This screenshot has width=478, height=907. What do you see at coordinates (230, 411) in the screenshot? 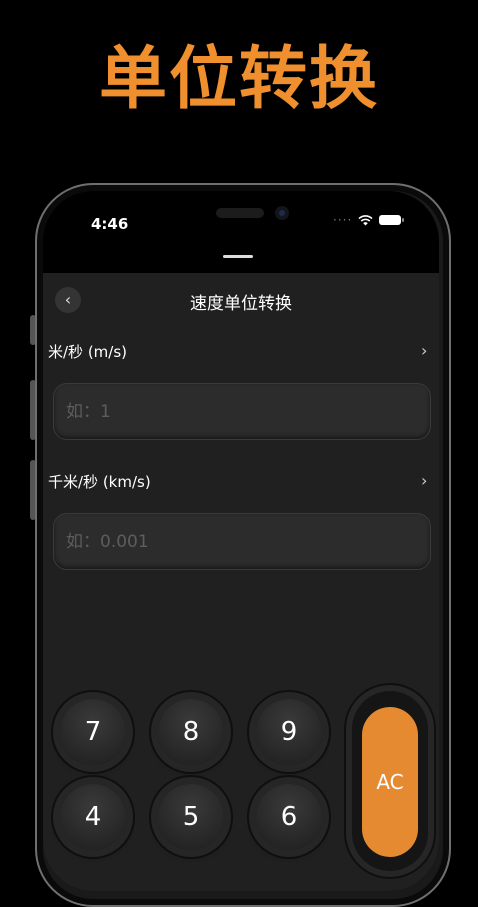
I see `ms-input` at bounding box center [230, 411].